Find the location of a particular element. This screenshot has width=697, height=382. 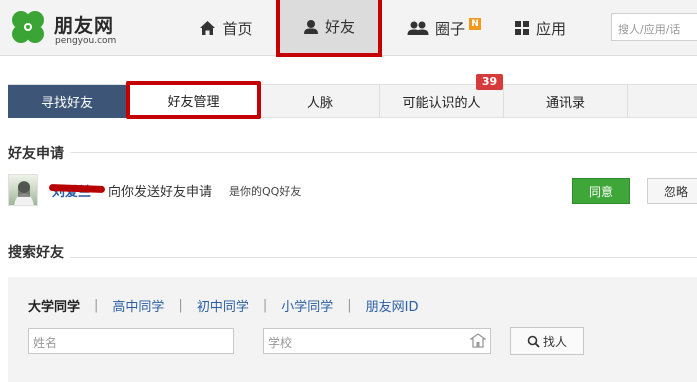

school-type-tabs: 大学同学 | 高中同学 | 初中同学 | 小学同学 | 朋友网ID is located at coordinates (223, 305).